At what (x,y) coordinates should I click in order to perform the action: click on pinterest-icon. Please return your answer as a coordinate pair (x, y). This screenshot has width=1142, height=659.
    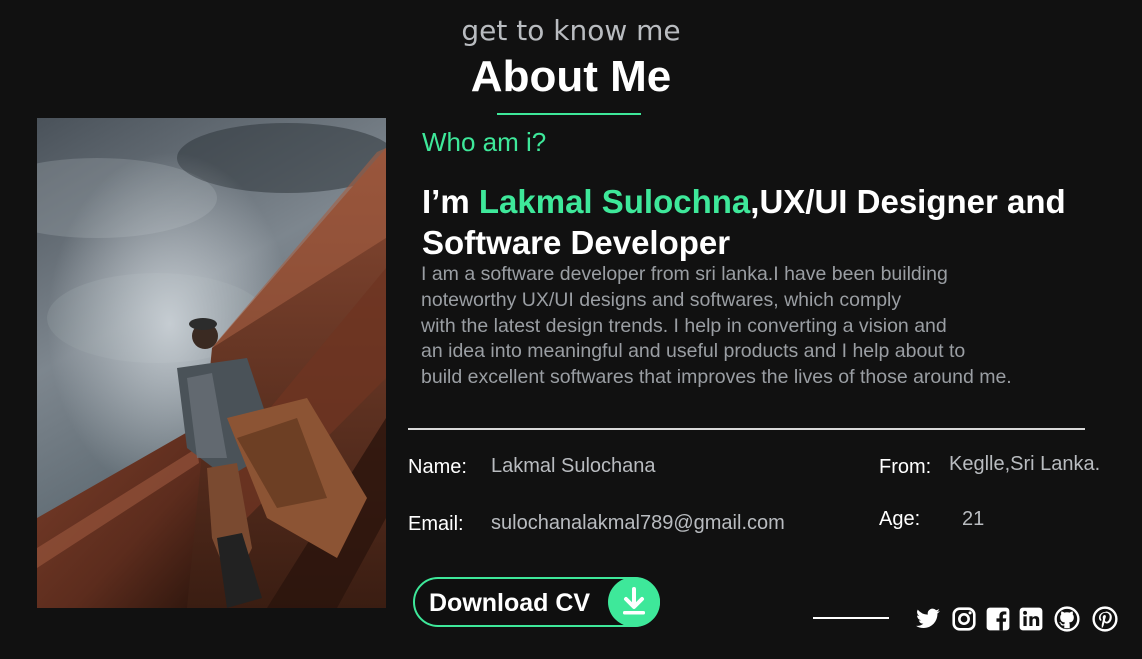
    Looking at the image, I should click on (1105, 619).